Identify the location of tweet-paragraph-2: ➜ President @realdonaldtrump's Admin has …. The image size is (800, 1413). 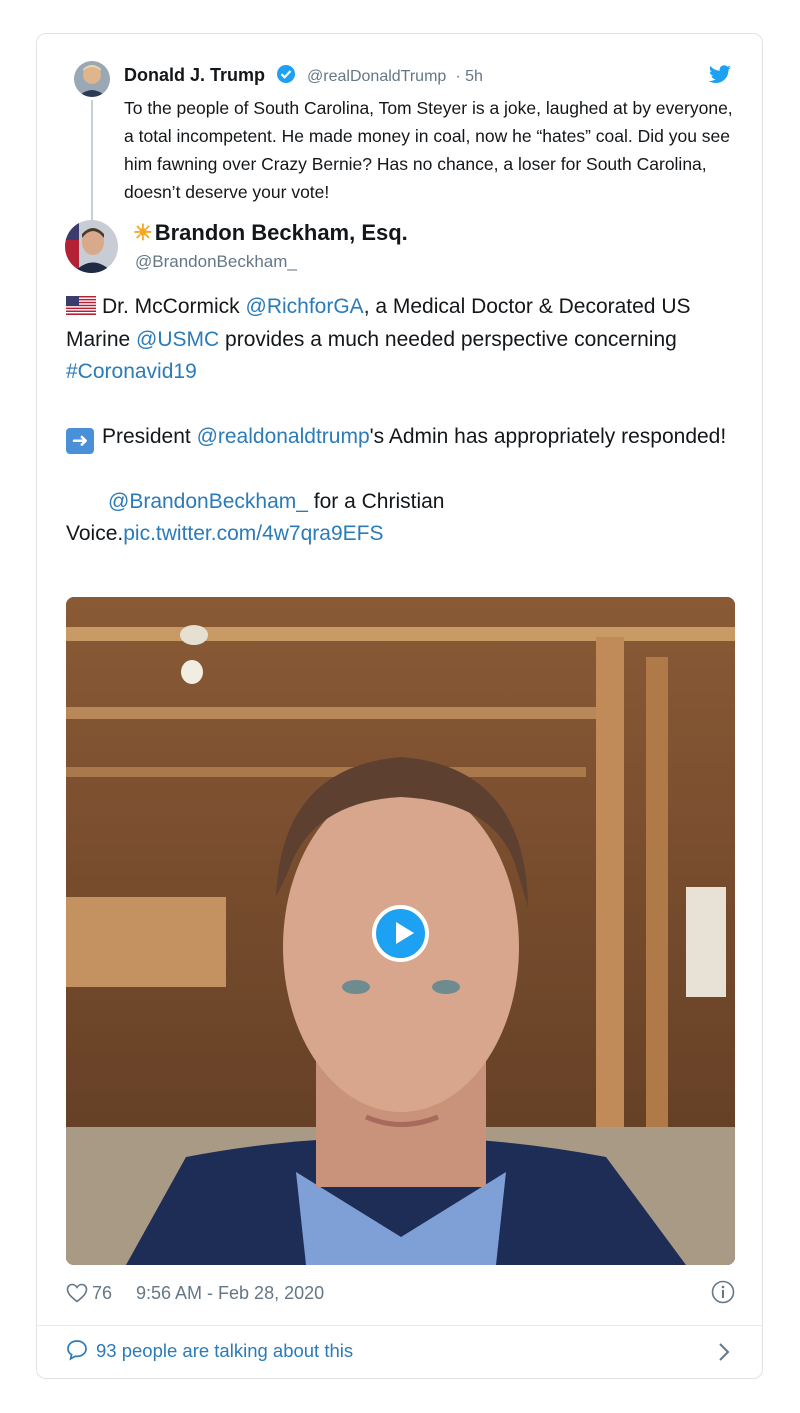
(401, 437).